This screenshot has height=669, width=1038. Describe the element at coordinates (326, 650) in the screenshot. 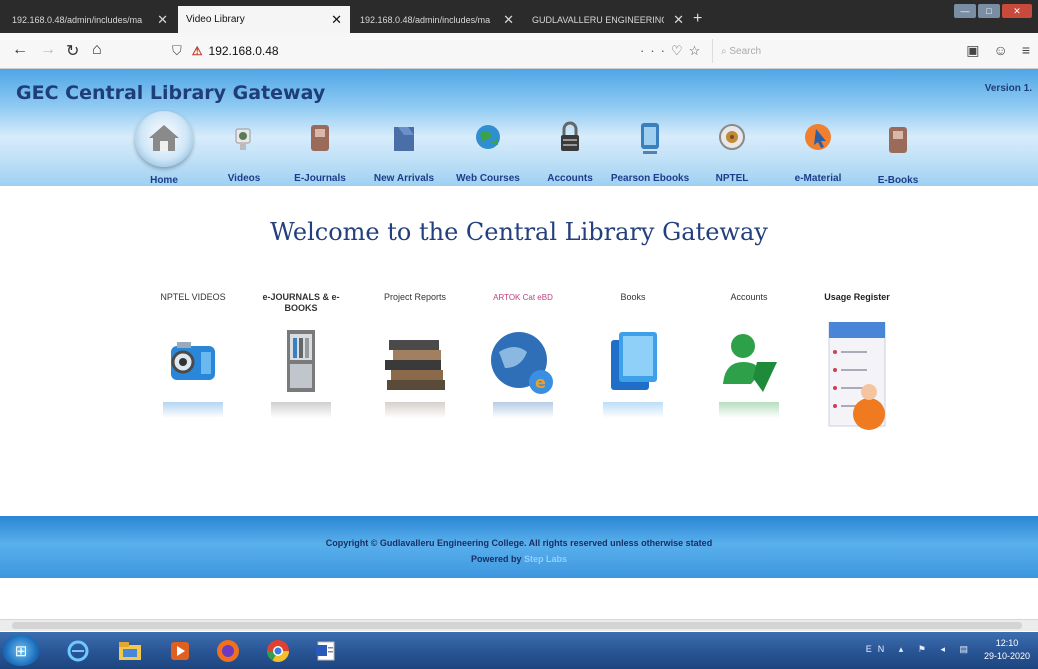

I see `word-document-icon` at that location.